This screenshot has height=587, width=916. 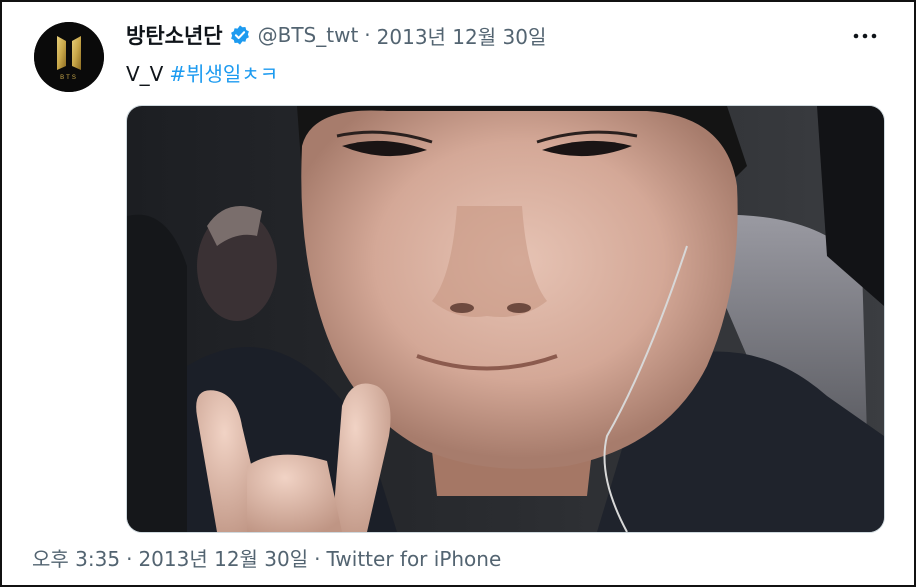 I want to click on tweet-body: V_V #뷔생일ㅊㅋ, so click(x=202, y=72).